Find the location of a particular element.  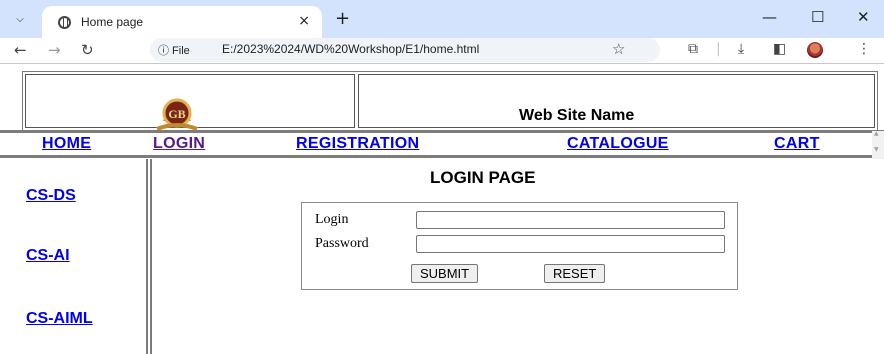

browser-tab-home: Home page × is located at coordinates (182, 22).